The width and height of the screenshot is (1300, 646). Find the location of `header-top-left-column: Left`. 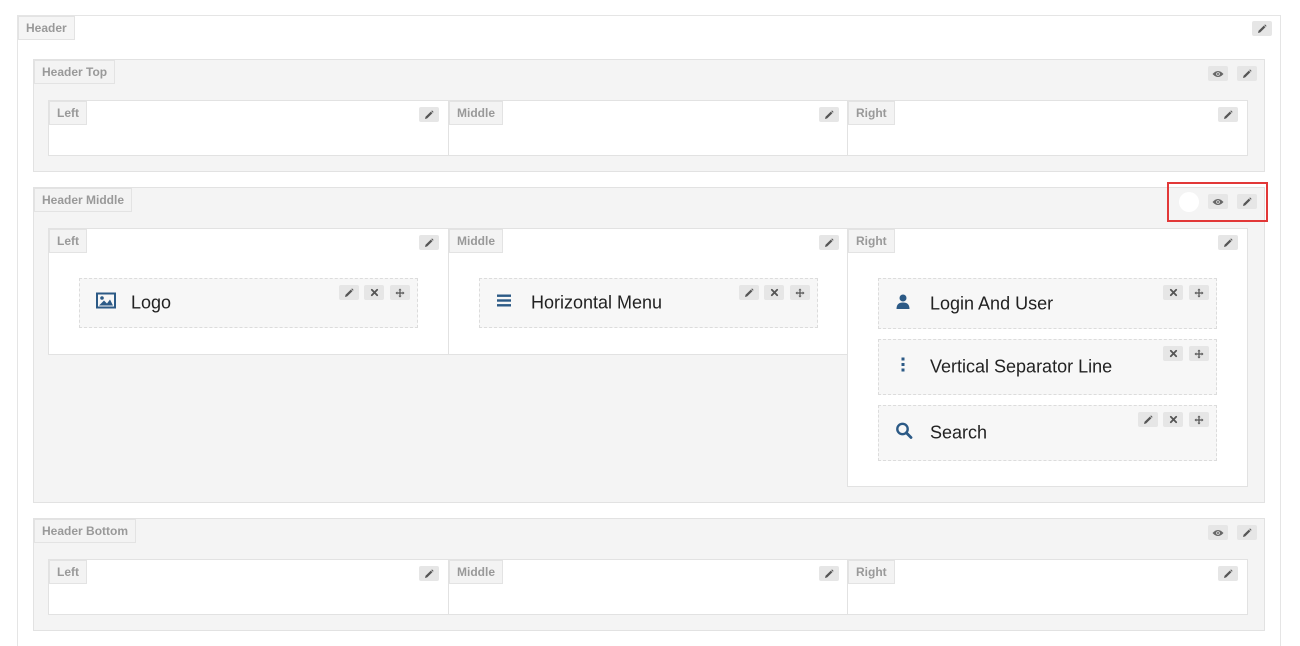

header-top-left-column: Left is located at coordinates (248, 128).